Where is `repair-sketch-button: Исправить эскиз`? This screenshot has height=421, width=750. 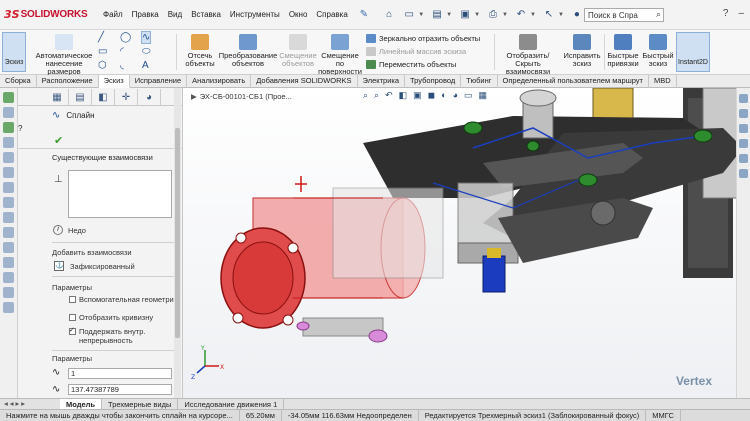 repair-sketch-button: Исправить эскиз is located at coordinates (582, 51).